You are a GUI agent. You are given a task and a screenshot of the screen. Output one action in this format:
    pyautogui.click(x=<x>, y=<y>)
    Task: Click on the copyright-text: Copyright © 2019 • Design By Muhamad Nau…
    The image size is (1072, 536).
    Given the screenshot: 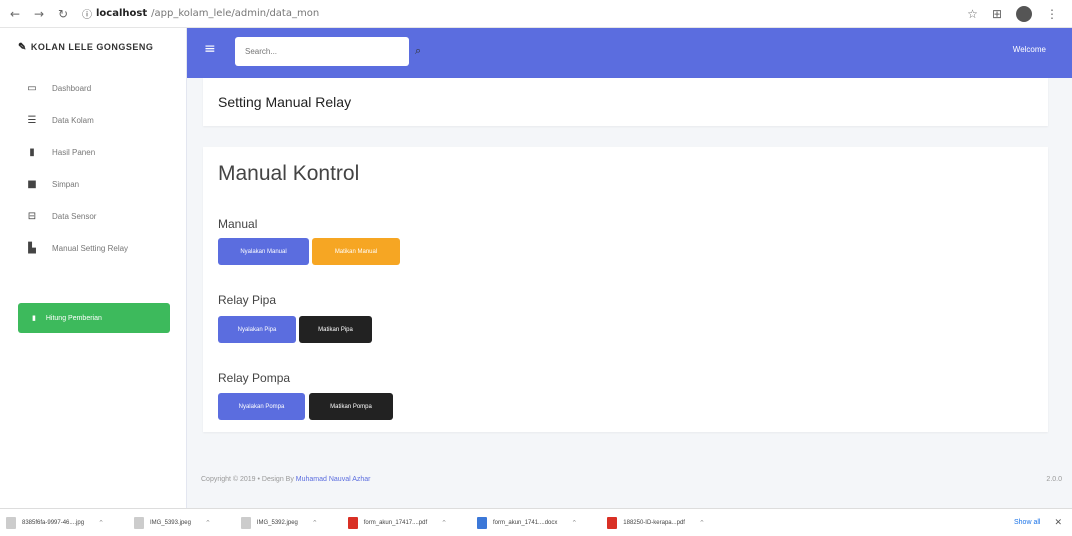 What is the action you would take?
    pyautogui.click(x=286, y=479)
    